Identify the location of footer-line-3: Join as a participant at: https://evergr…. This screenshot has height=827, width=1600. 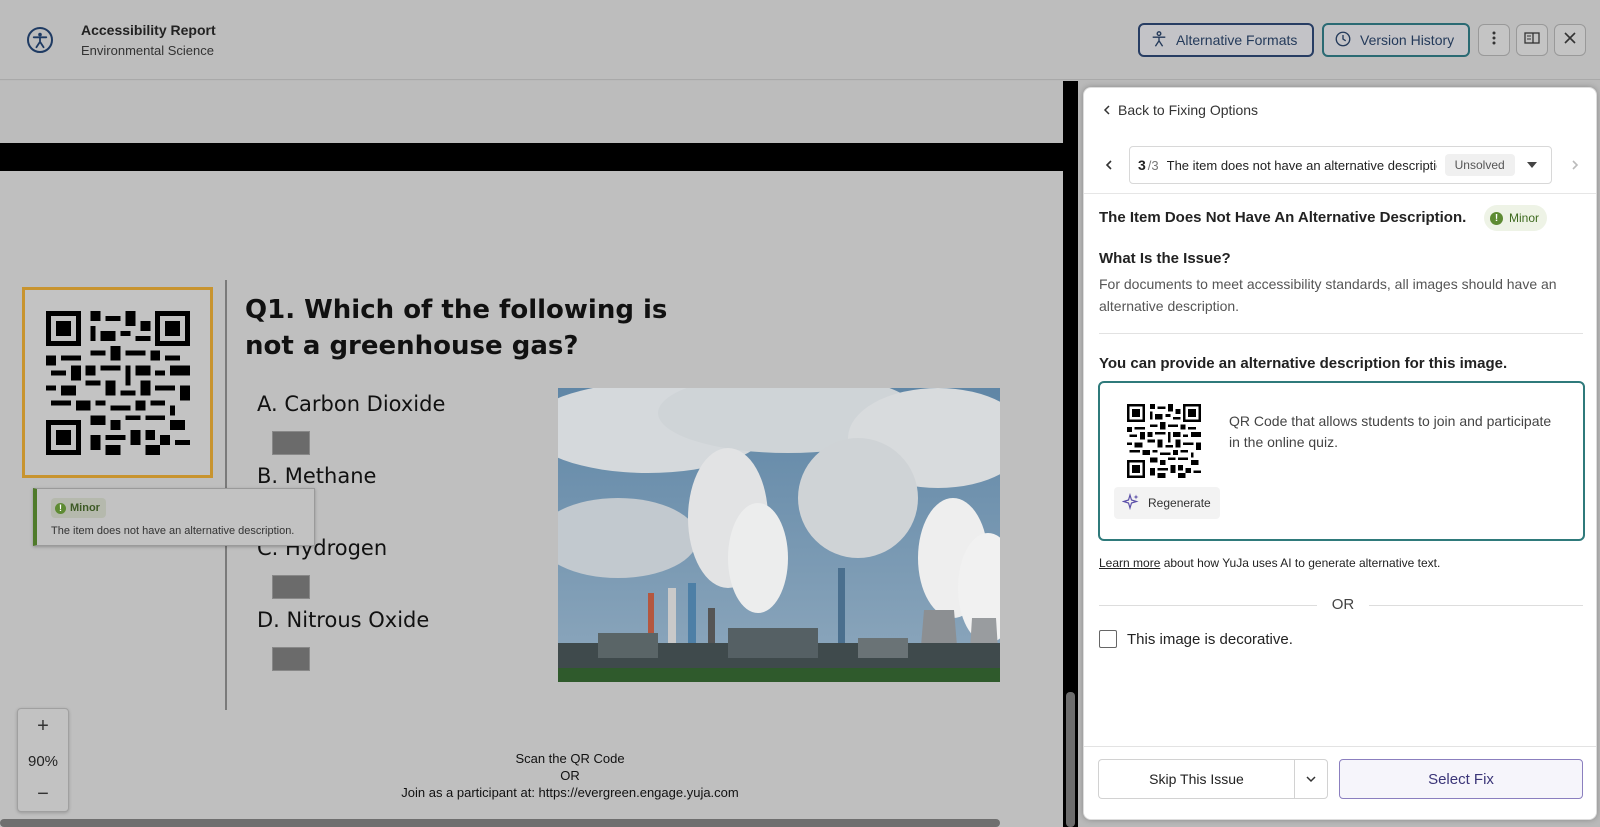
(570, 792).